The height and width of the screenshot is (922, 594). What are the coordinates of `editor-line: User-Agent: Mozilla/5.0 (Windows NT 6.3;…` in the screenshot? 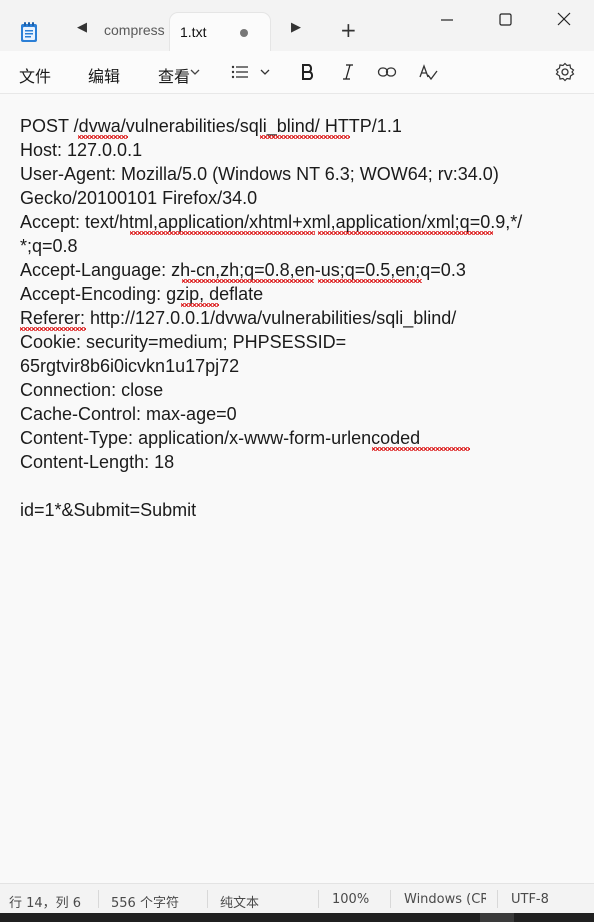 It's located at (259, 174).